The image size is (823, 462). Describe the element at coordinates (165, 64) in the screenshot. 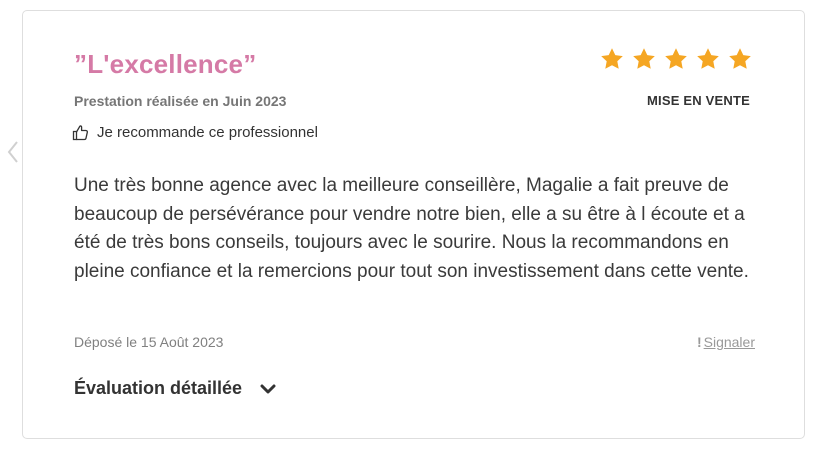

I see `review-title: ”L'excellence”` at that location.